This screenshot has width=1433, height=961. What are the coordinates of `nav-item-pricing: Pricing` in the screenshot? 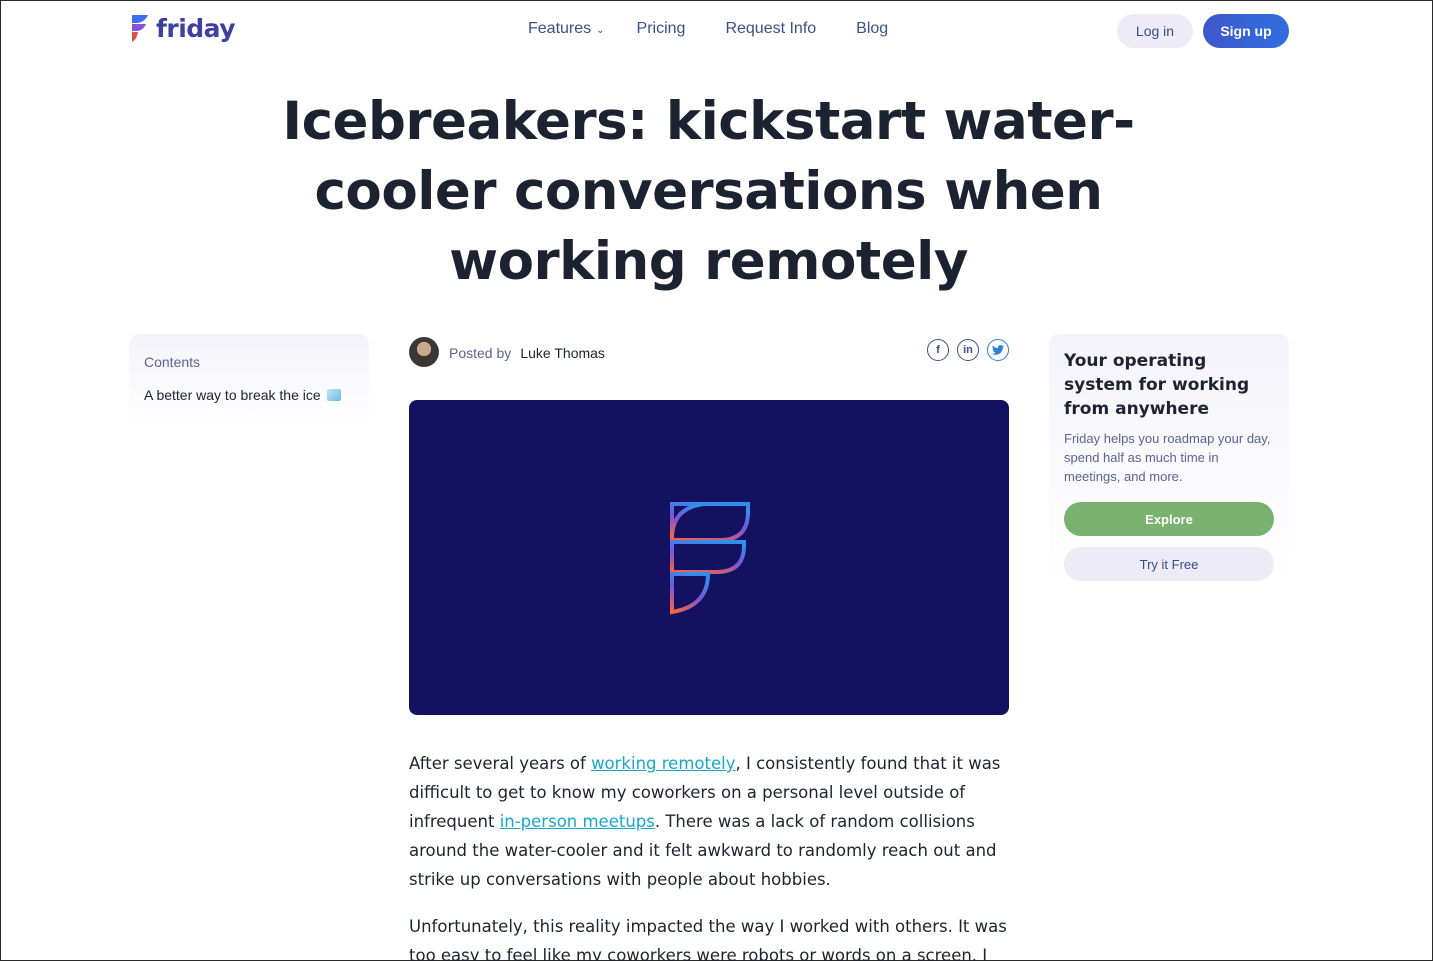 It's located at (661, 29).